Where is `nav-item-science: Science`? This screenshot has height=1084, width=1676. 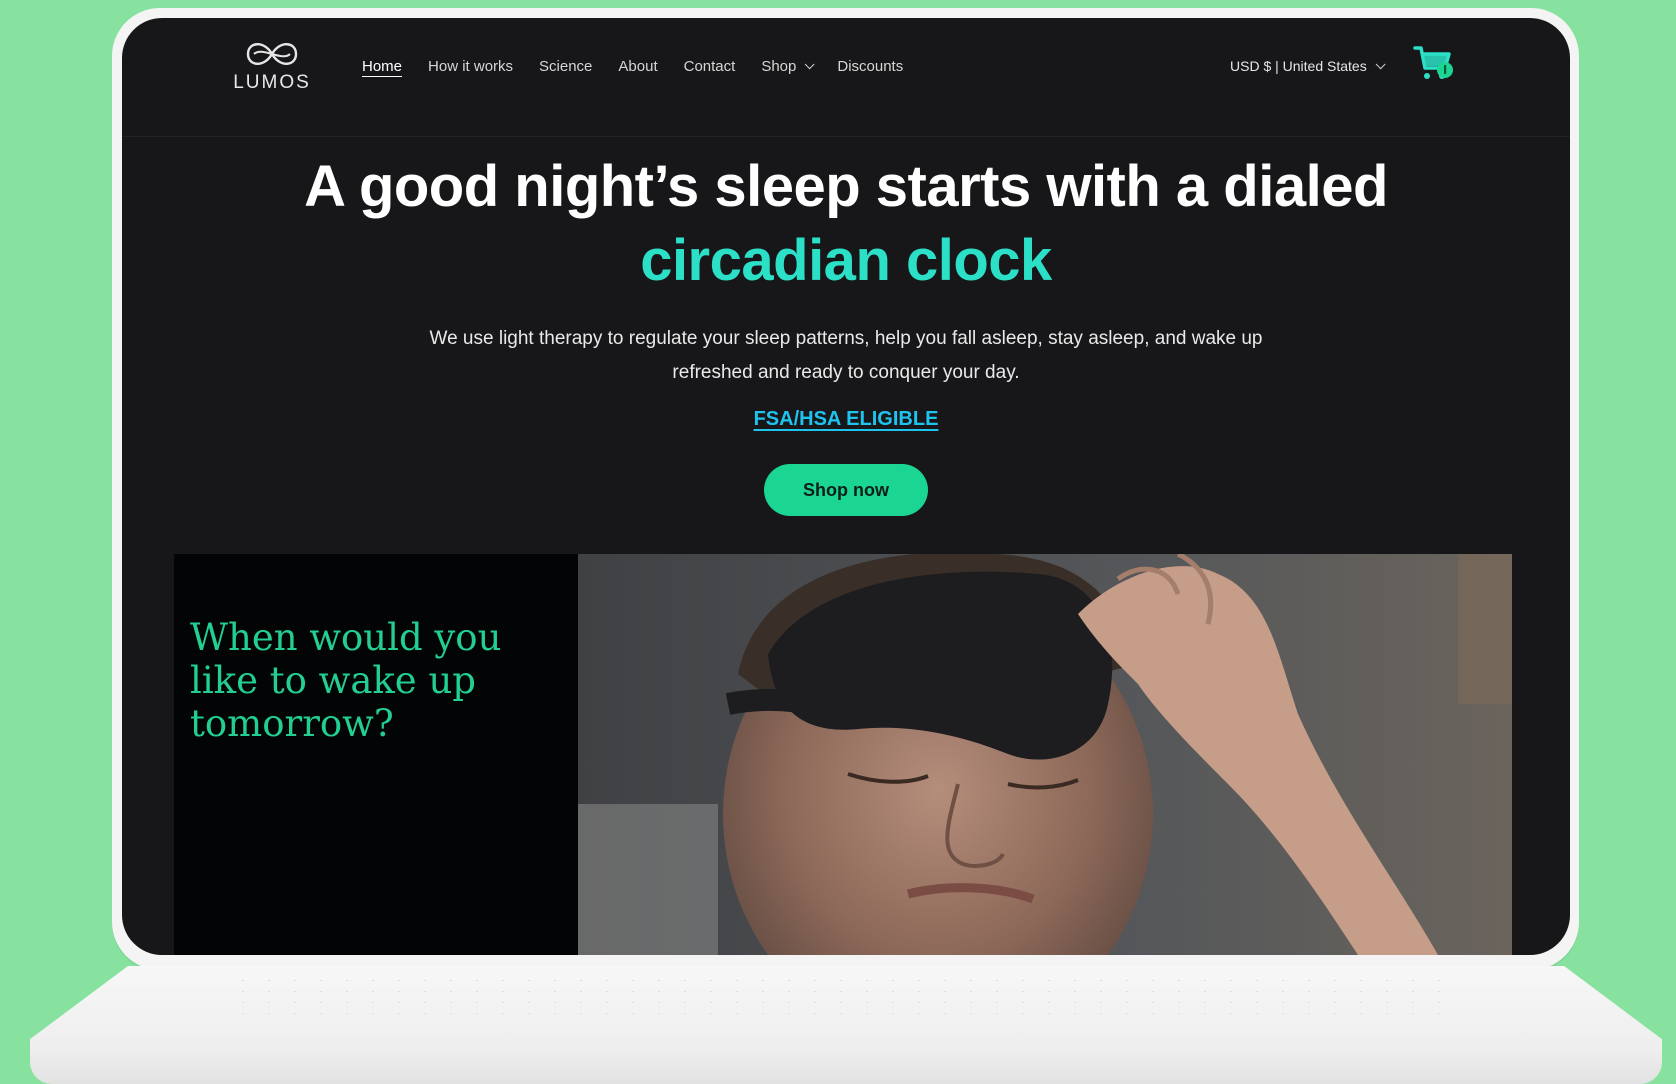
nav-item-science: Science is located at coordinates (565, 66).